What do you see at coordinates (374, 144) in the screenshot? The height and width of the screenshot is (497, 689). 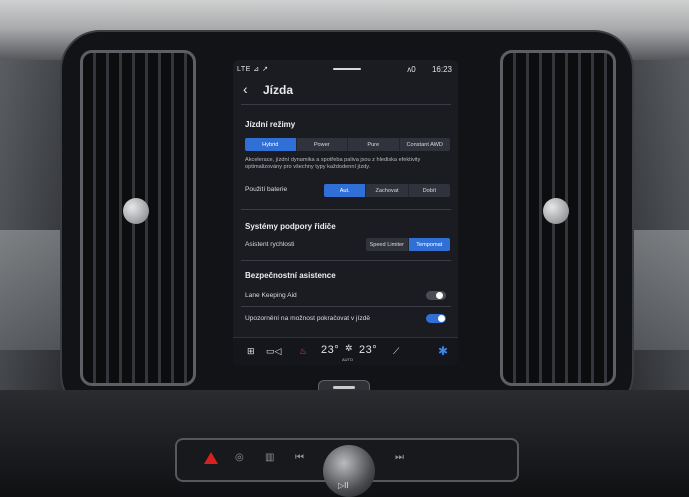 I see `drive-mode-pure: Pure` at bounding box center [374, 144].